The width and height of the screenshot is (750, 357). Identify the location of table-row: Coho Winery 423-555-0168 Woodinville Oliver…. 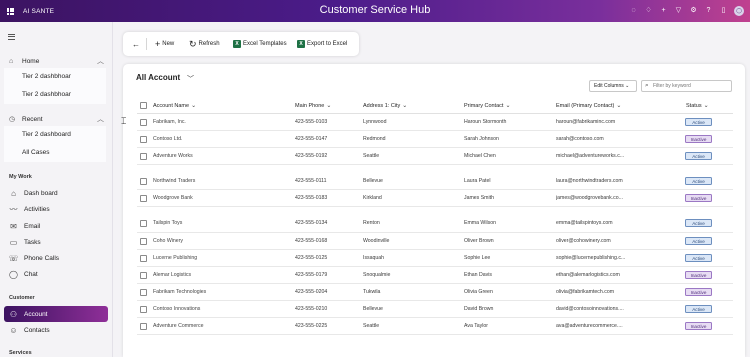
(435, 241).